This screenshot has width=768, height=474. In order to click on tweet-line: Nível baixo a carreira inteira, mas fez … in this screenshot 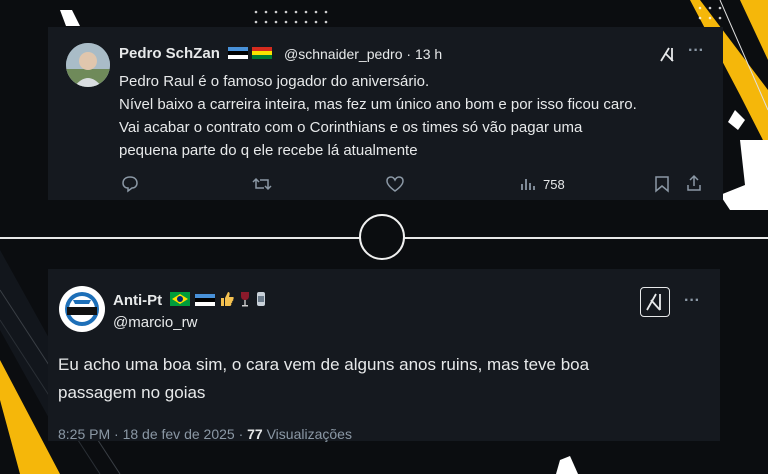, I will do `click(378, 104)`.